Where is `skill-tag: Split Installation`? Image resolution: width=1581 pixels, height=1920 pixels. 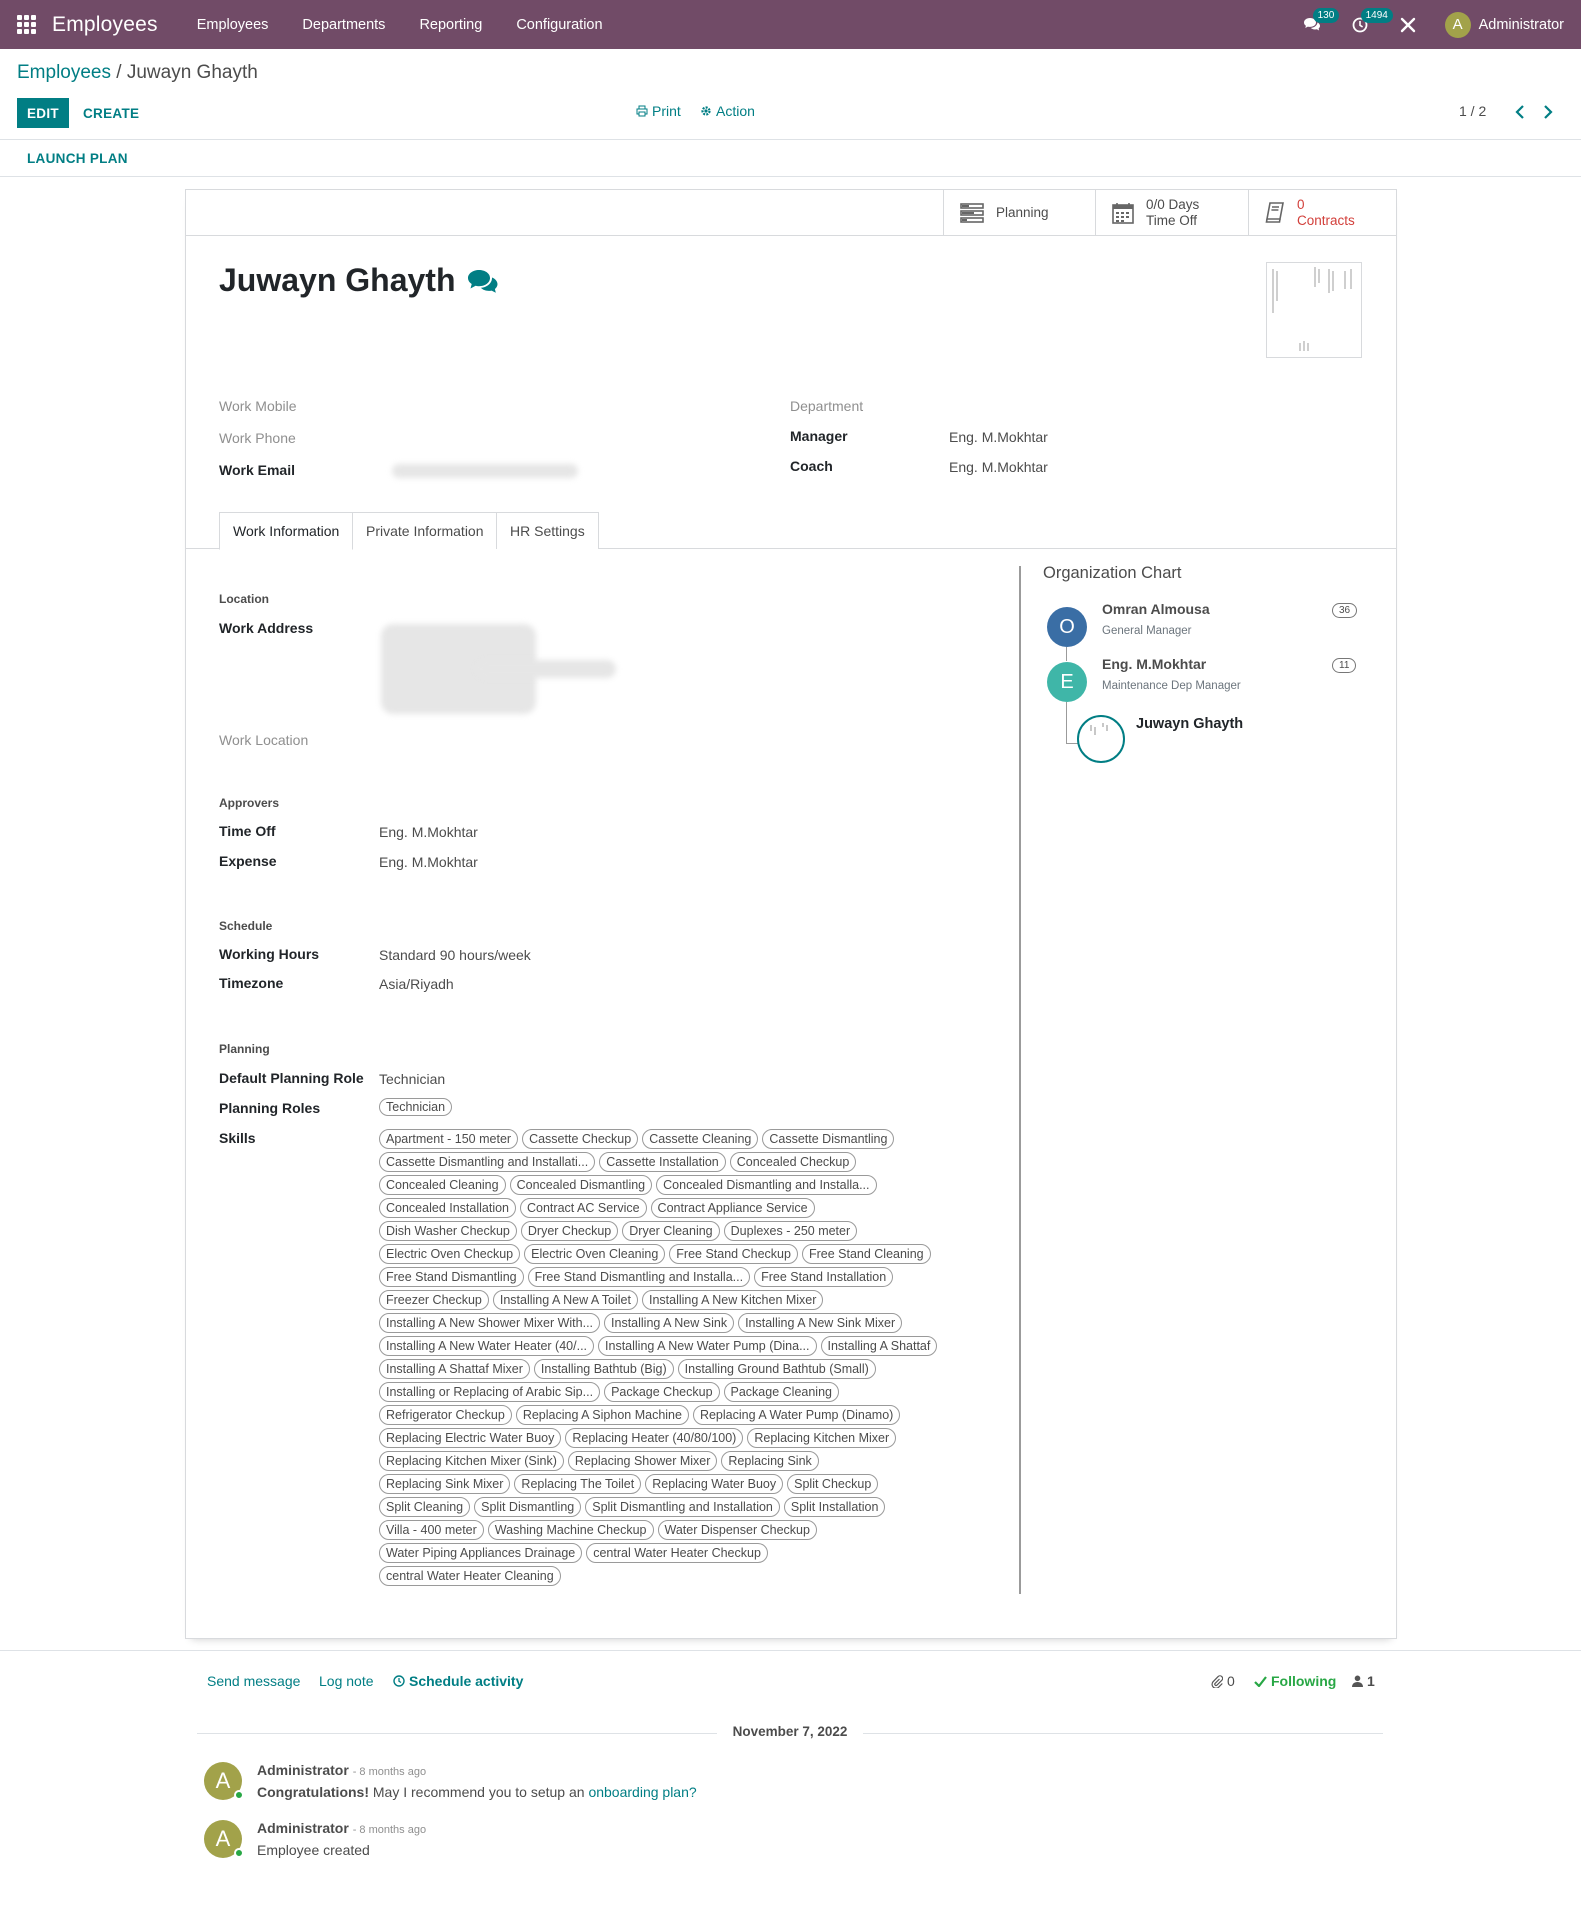 skill-tag: Split Installation is located at coordinates (834, 1507).